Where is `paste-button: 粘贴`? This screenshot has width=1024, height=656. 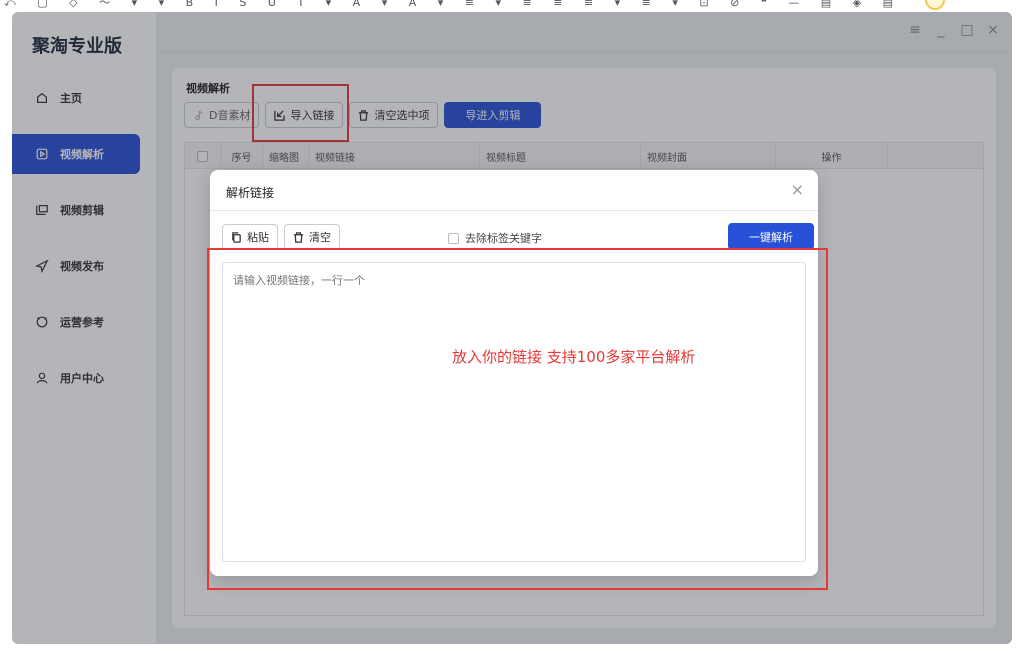
paste-button: 粘贴 is located at coordinates (250, 237).